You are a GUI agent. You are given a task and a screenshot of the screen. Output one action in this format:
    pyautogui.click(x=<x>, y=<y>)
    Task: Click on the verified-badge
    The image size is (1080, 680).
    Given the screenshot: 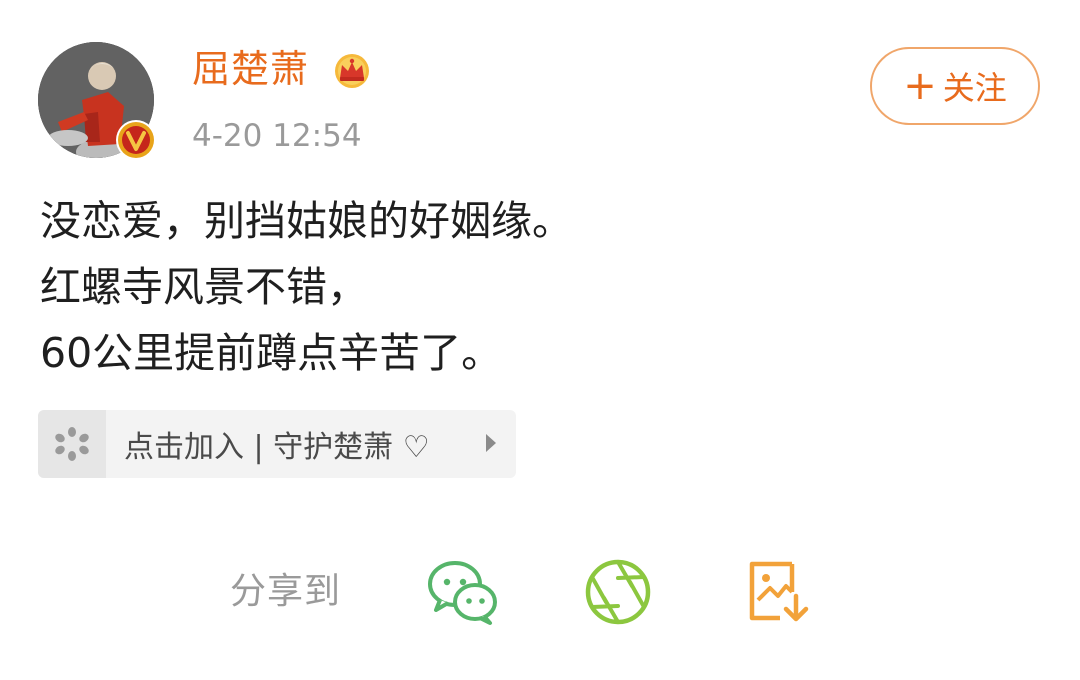 What is the action you would take?
    pyautogui.click(x=136, y=140)
    